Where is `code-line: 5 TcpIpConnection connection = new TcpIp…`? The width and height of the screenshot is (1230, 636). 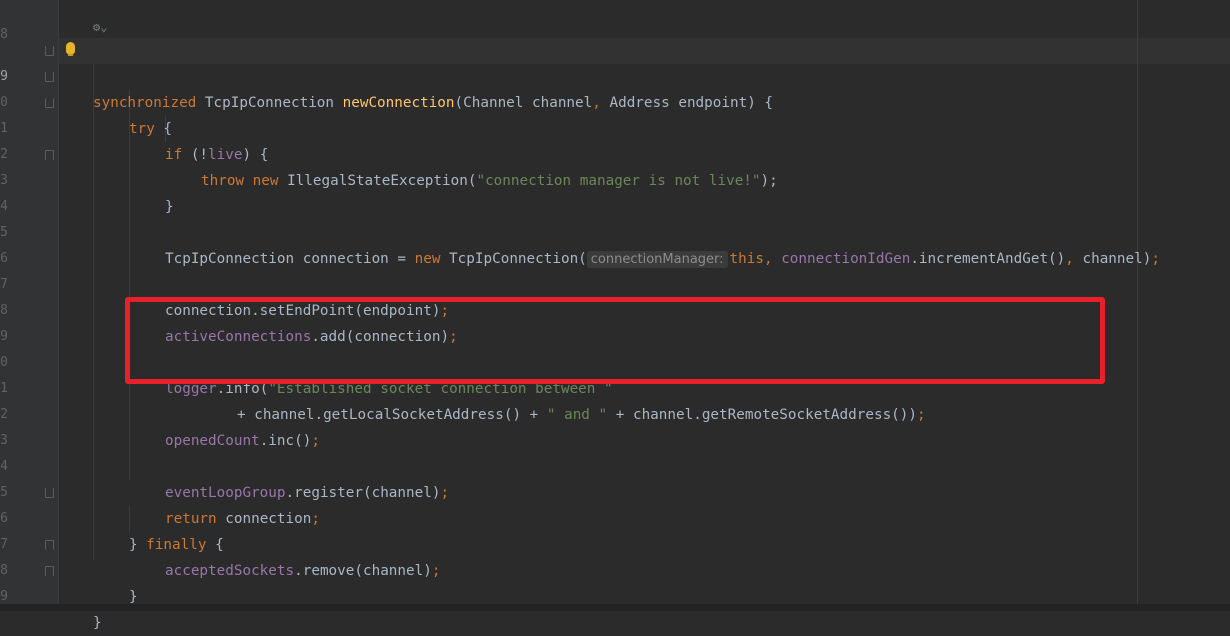 code-line: 5 TcpIpConnection connection = new TcpIp… is located at coordinates (615, 231).